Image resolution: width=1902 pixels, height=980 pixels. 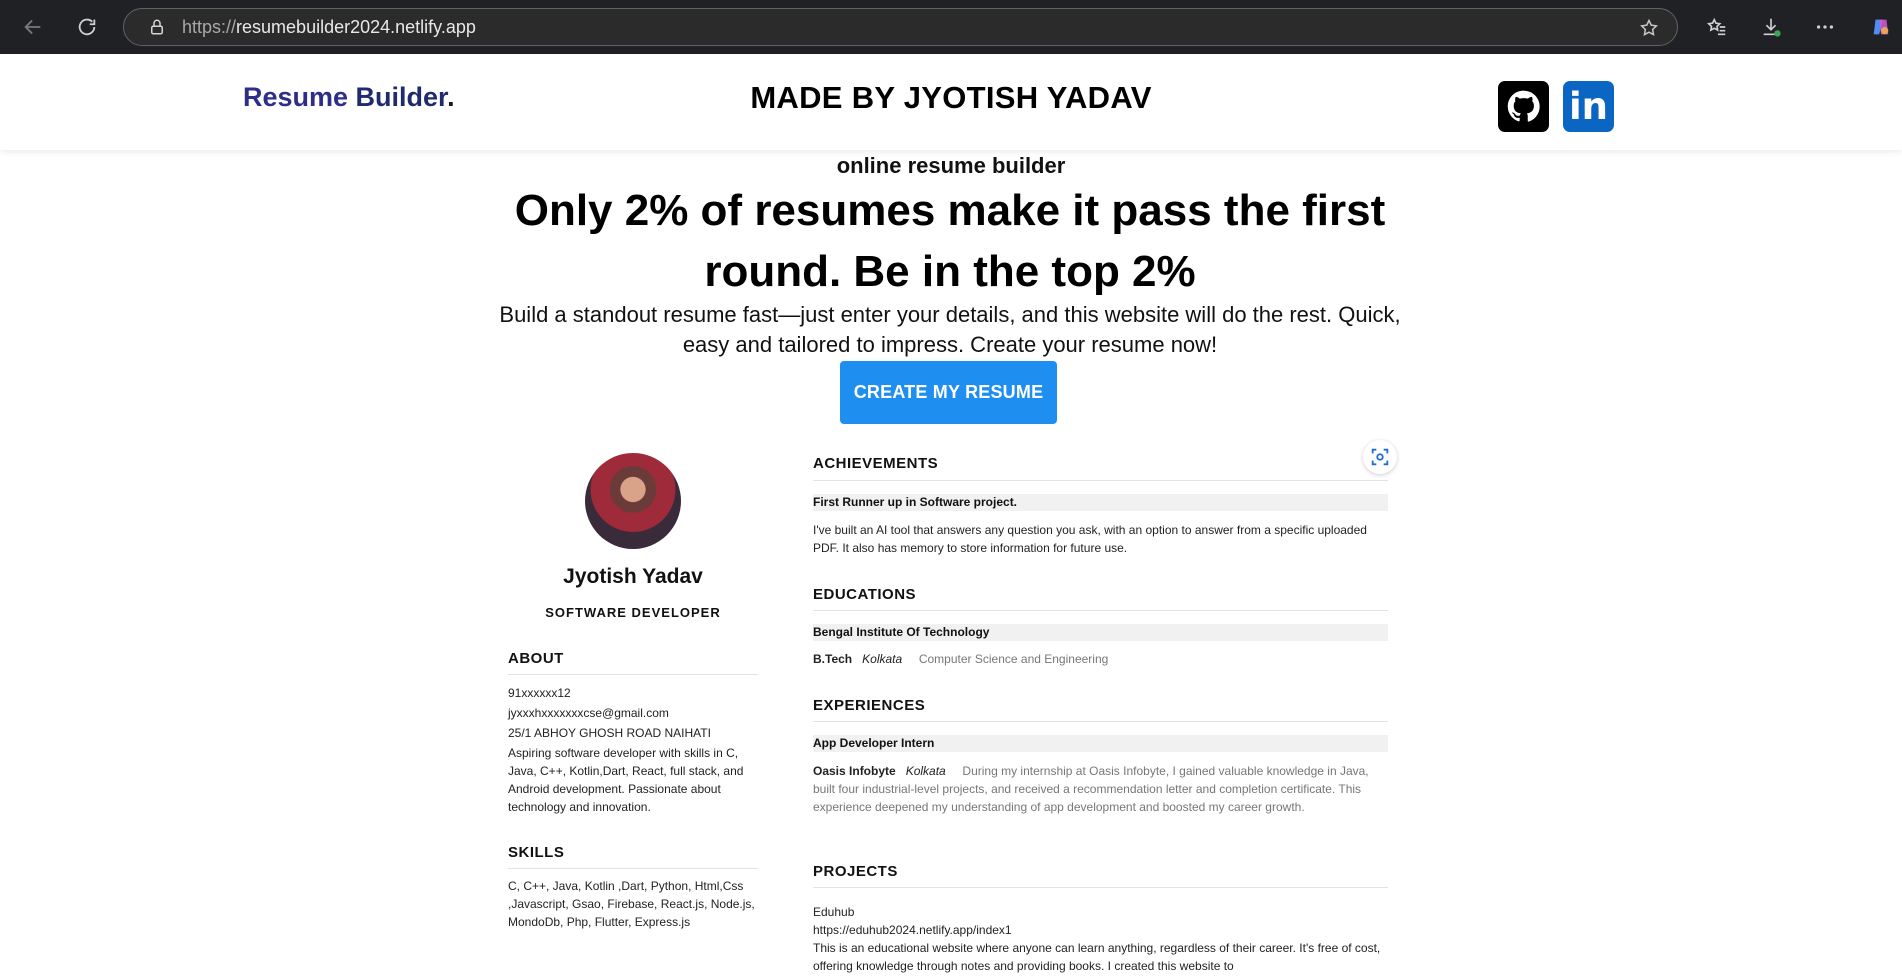 What do you see at coordinates (633, 612) in the screenshot?
I see `person-role: SOFTWARE DEVELOPER` at bounding box center [633, 612].